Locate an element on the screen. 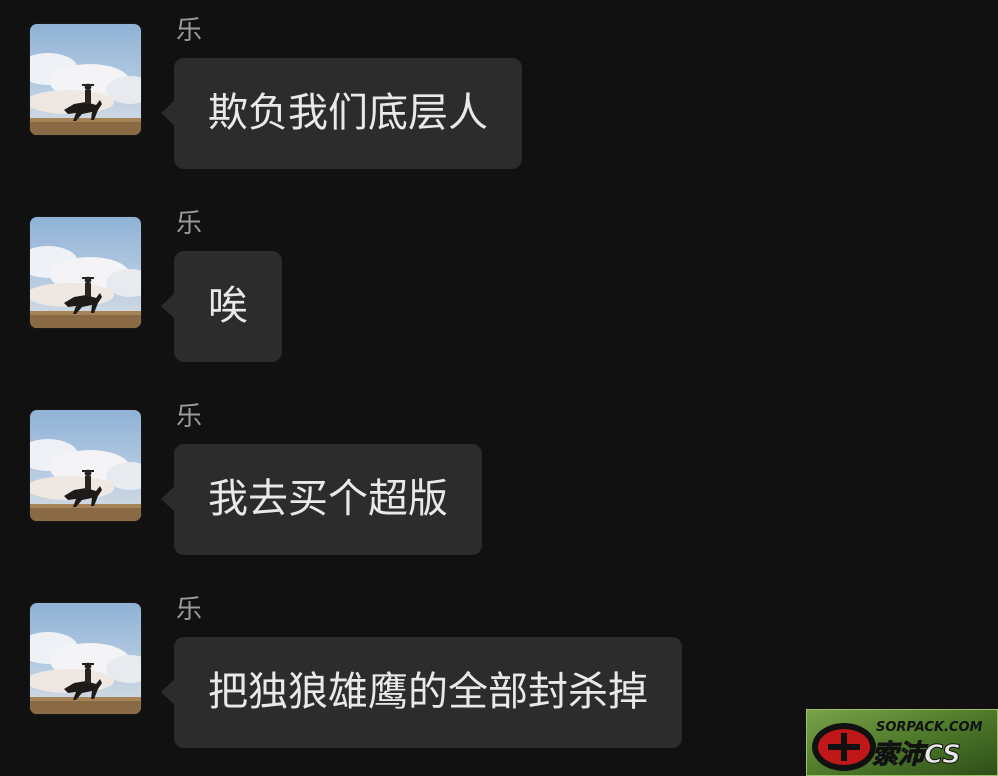 This screenshot has width=998, height=776. message-bubble: 把独狼雄鹰的全部封杀掉 is located at coordinates (421, 692).